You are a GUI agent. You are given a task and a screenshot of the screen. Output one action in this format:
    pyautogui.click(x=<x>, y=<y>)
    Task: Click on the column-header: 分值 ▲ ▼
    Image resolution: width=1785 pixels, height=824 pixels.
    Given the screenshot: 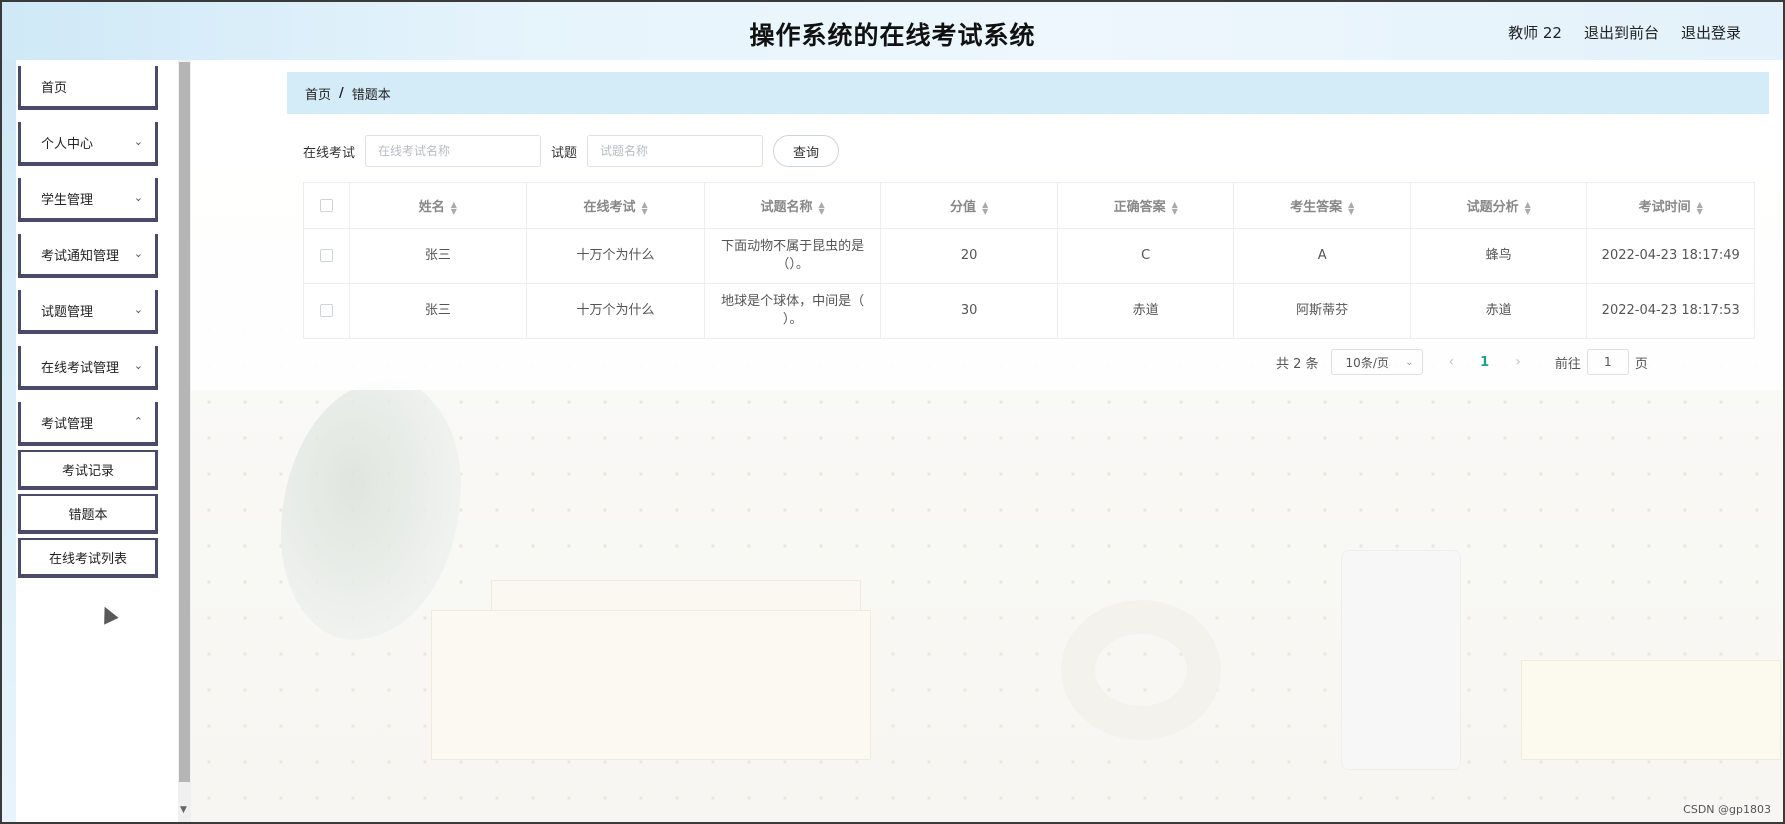 What is the action you would take?
    pyautogui.click(x=969, y=205)
    